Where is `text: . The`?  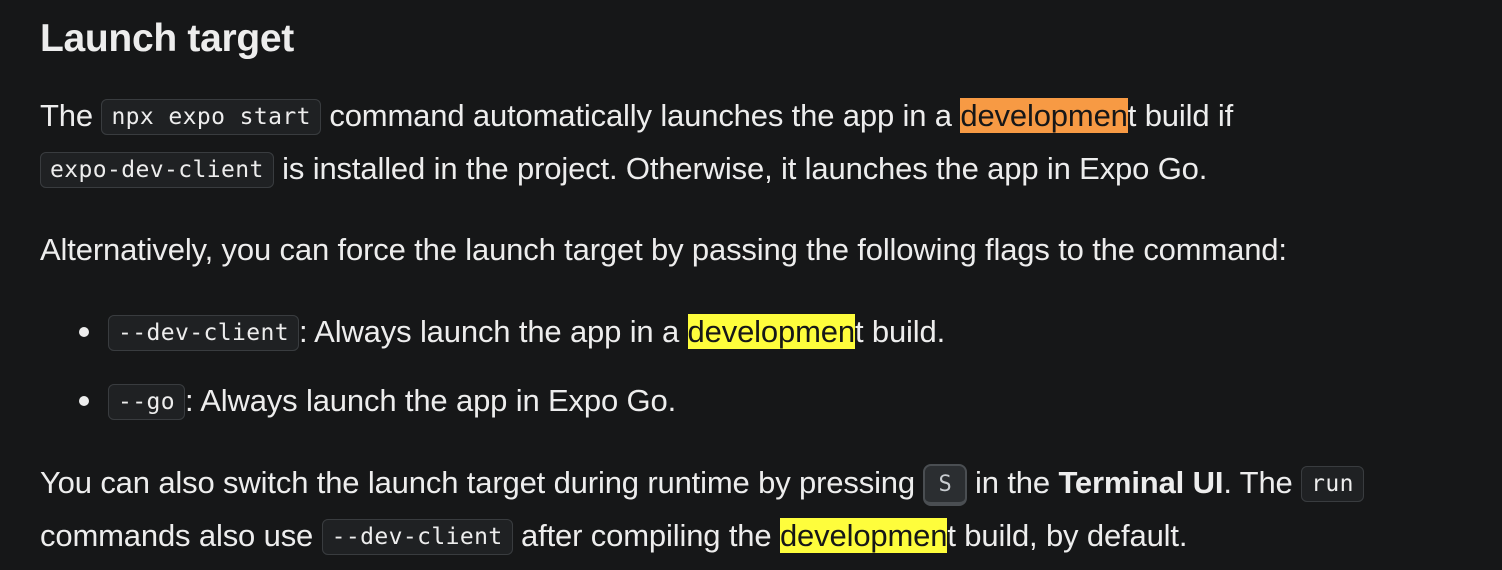 text: . The is located at coordinates (1262, 482).